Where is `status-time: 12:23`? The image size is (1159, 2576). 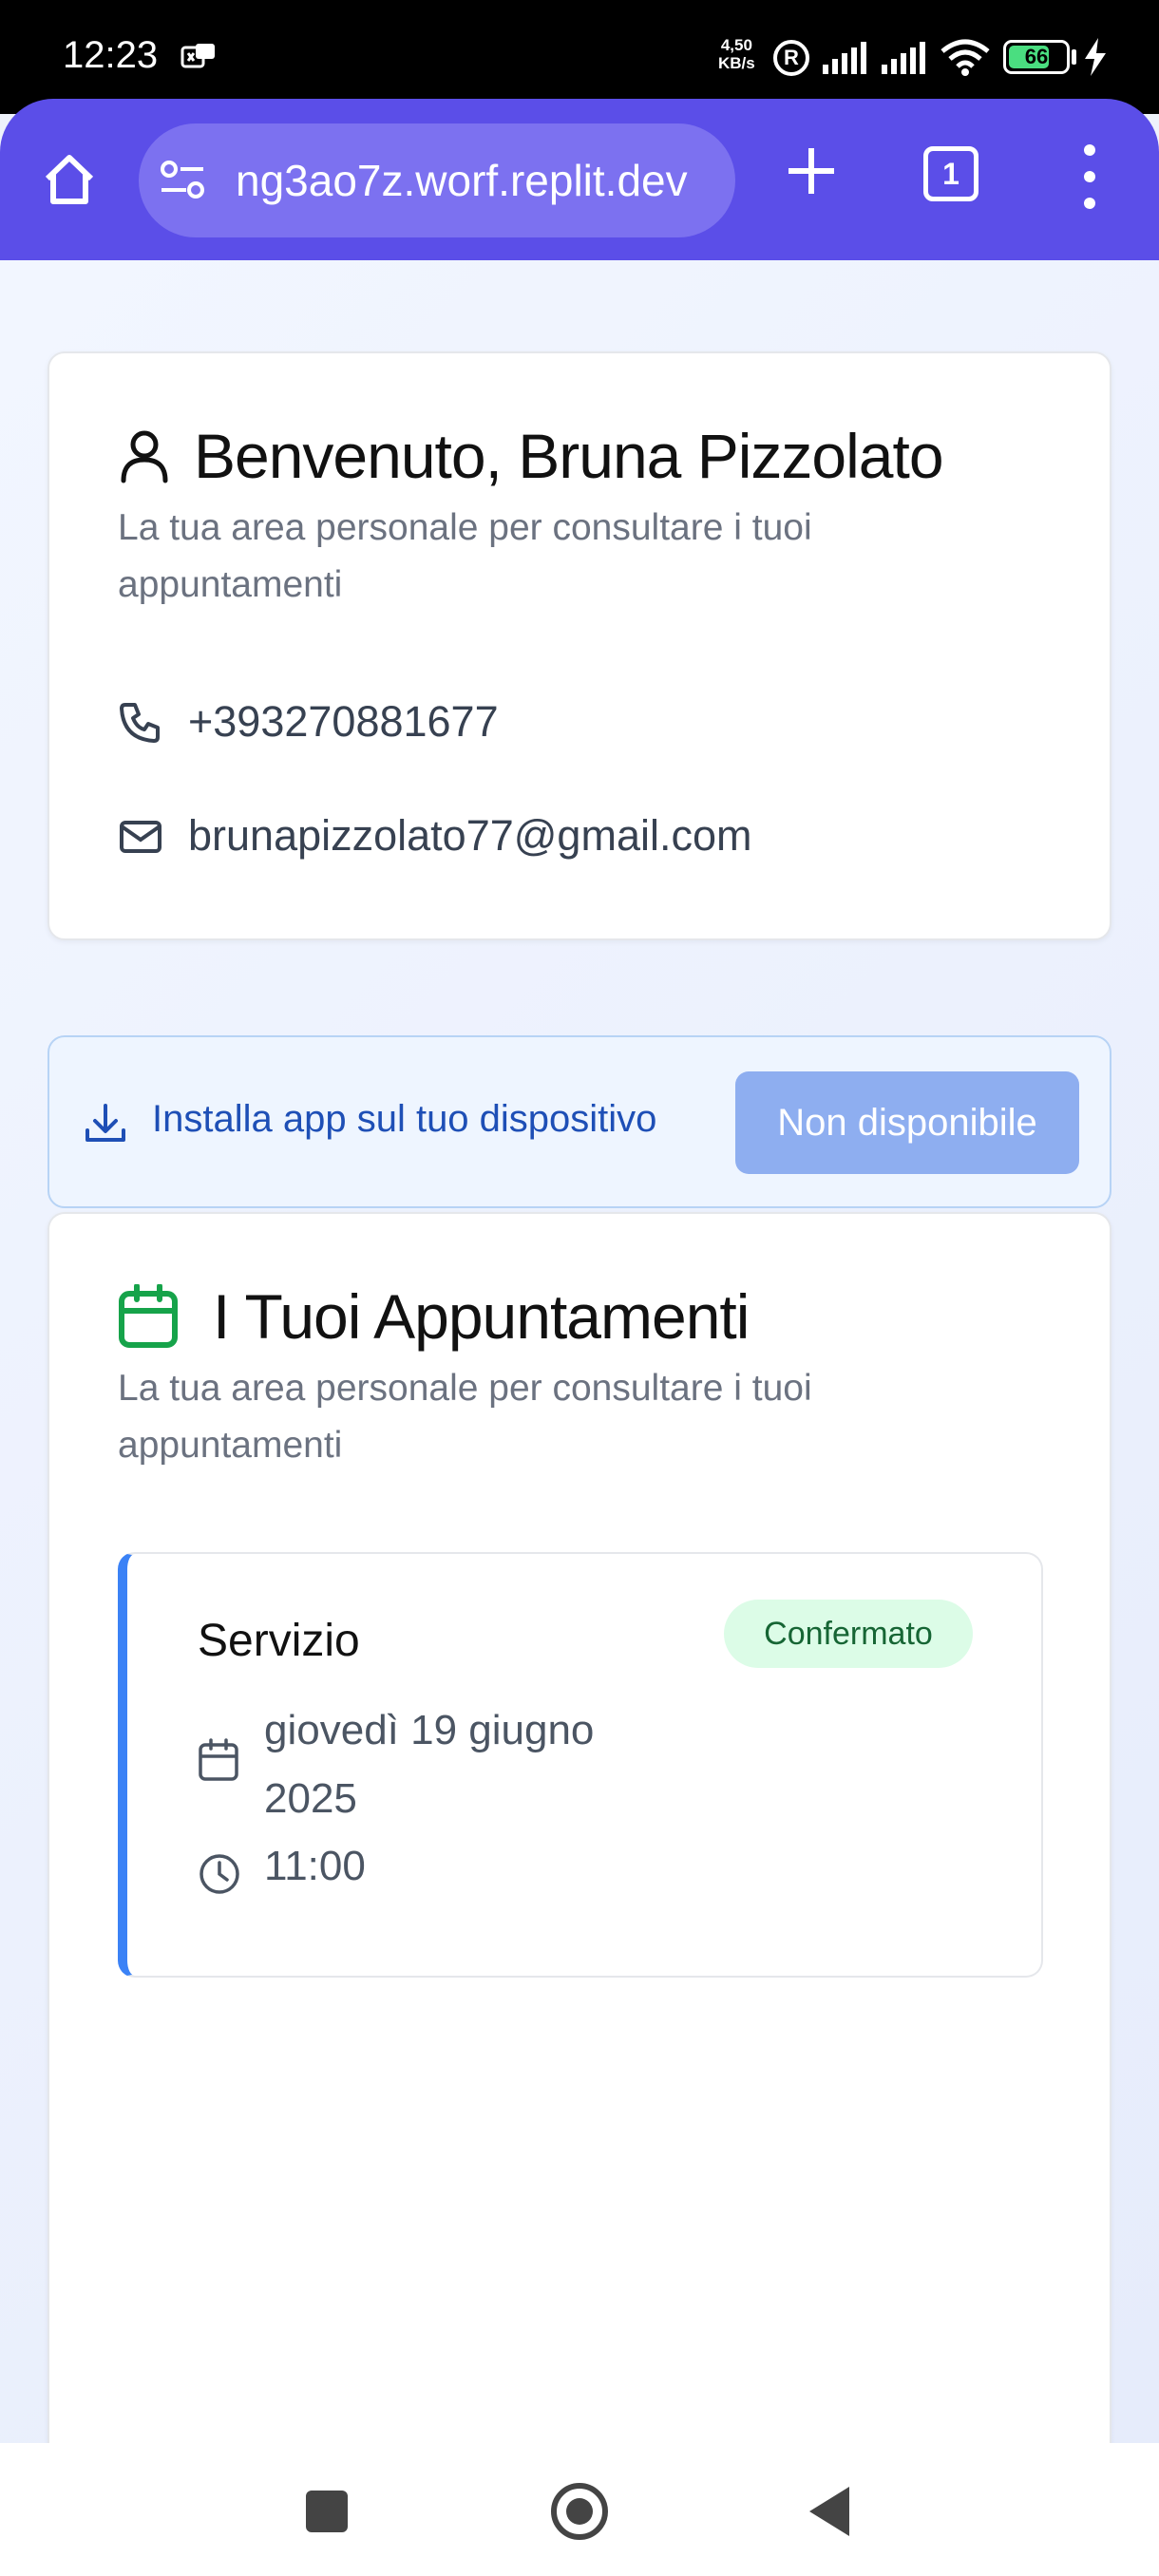
status-time: 12:23 is located at coordinates (111, 55).